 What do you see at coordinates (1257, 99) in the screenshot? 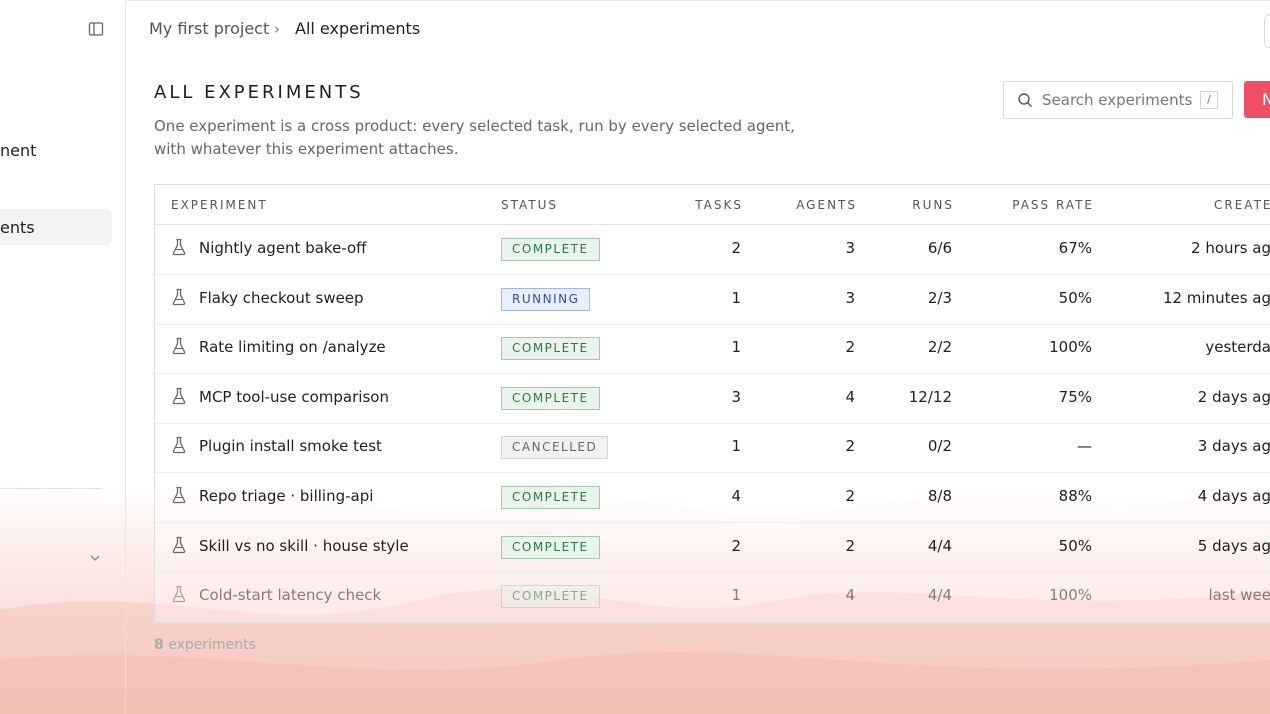
I see `new-experiment-button: N` at bounding box center [1257, 99].